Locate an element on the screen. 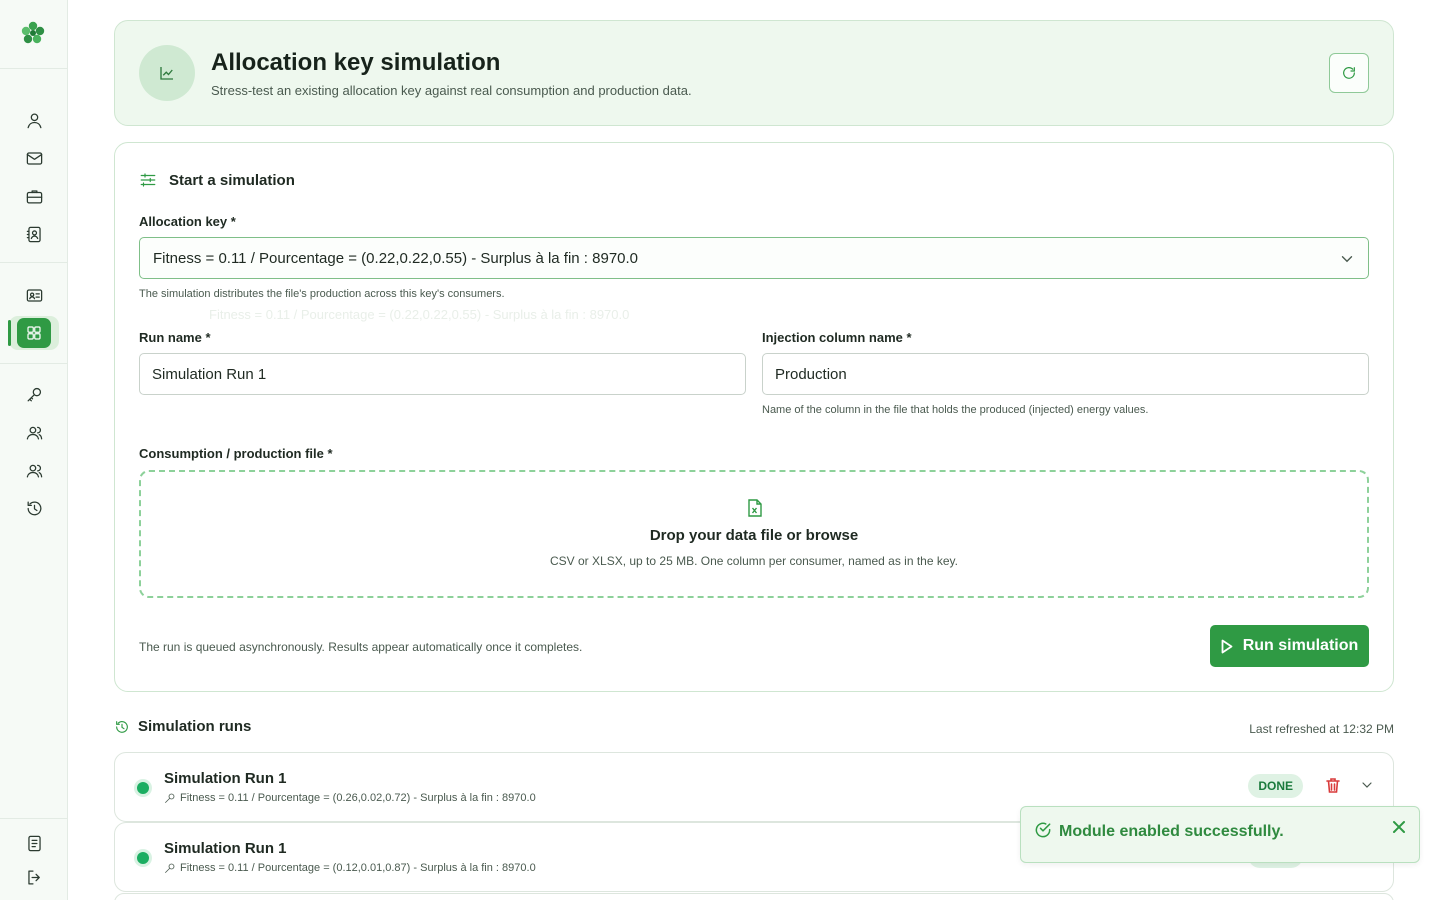 The image size is (1440, 900). chart-icon is located at coordinates (167, 73).